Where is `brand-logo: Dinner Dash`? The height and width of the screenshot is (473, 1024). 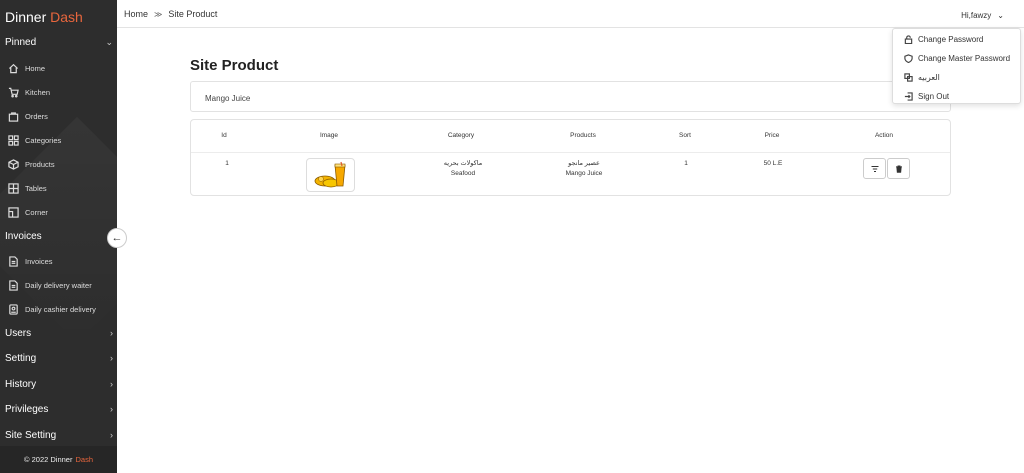
brand-logo: Dinner Dash is located at coordinates (44, 17).